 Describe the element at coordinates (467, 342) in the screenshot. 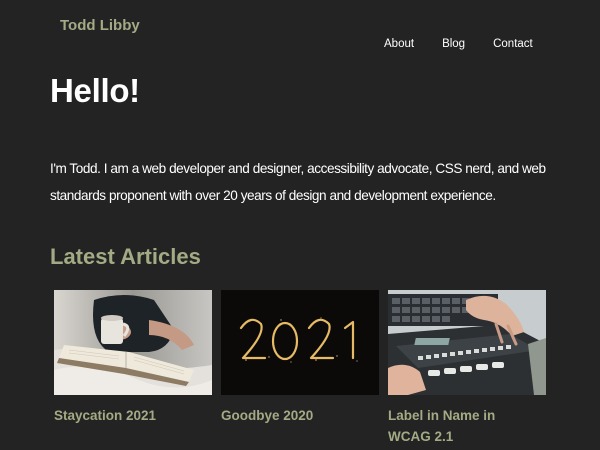

I see `braille-display-keyboard-image` at that location.